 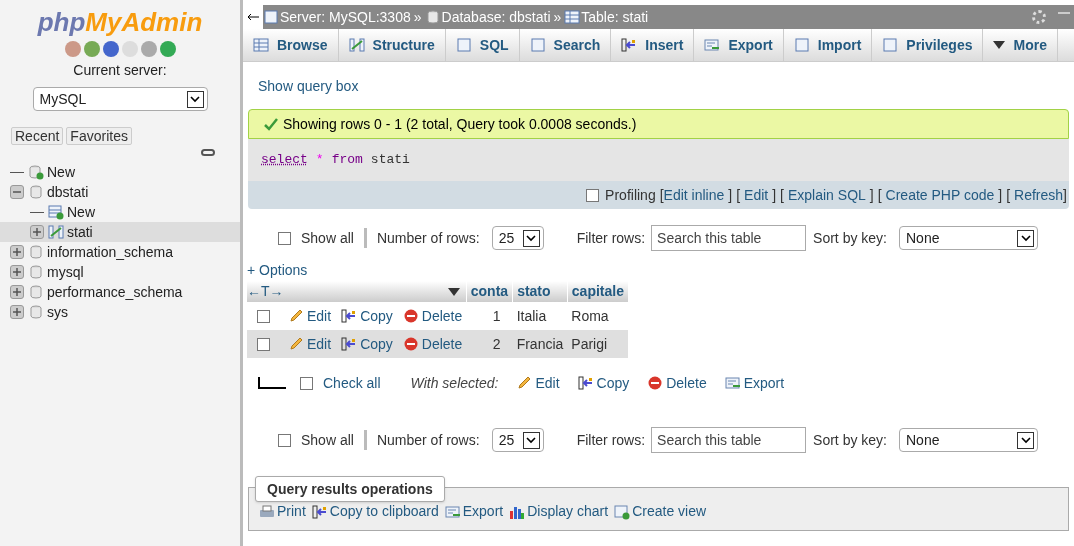 What do you see at coordinates (827, 195) in the screenshot?
I see `query-link: Explain SQL` at bounding box center [827, 195].